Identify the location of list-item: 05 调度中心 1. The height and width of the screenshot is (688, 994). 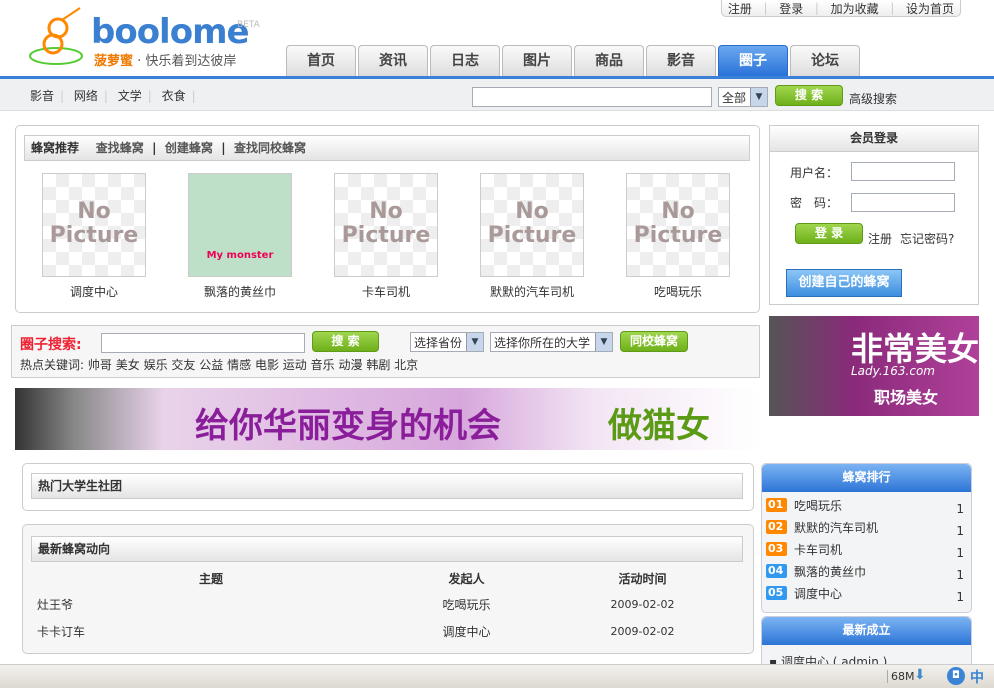
(866, 593).